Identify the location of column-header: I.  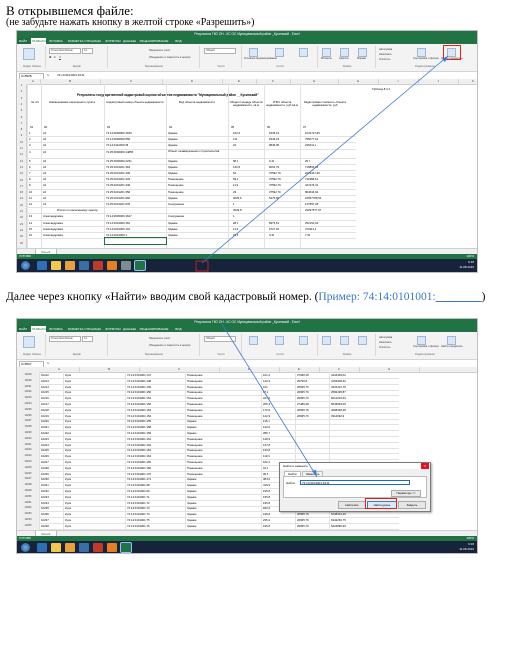
(398, 81).